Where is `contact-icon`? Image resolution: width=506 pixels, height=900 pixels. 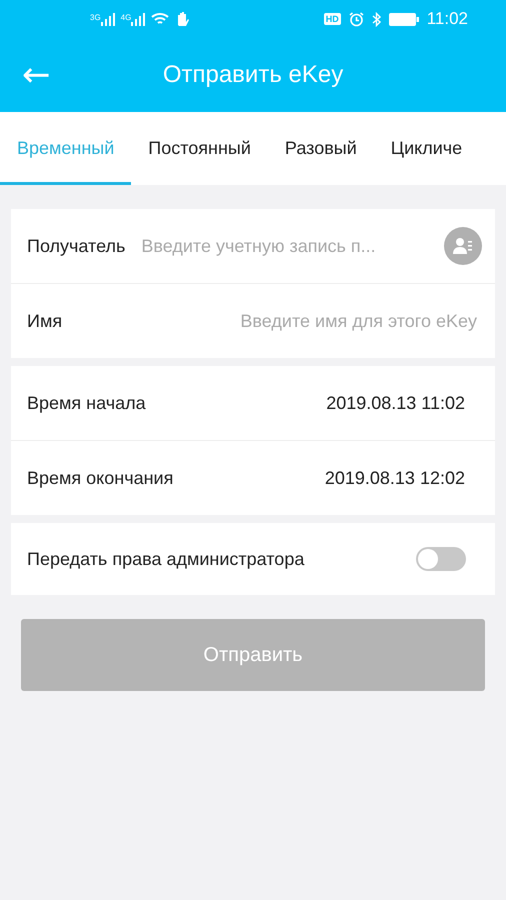
contact-icon is located at coordinates (463, 246).